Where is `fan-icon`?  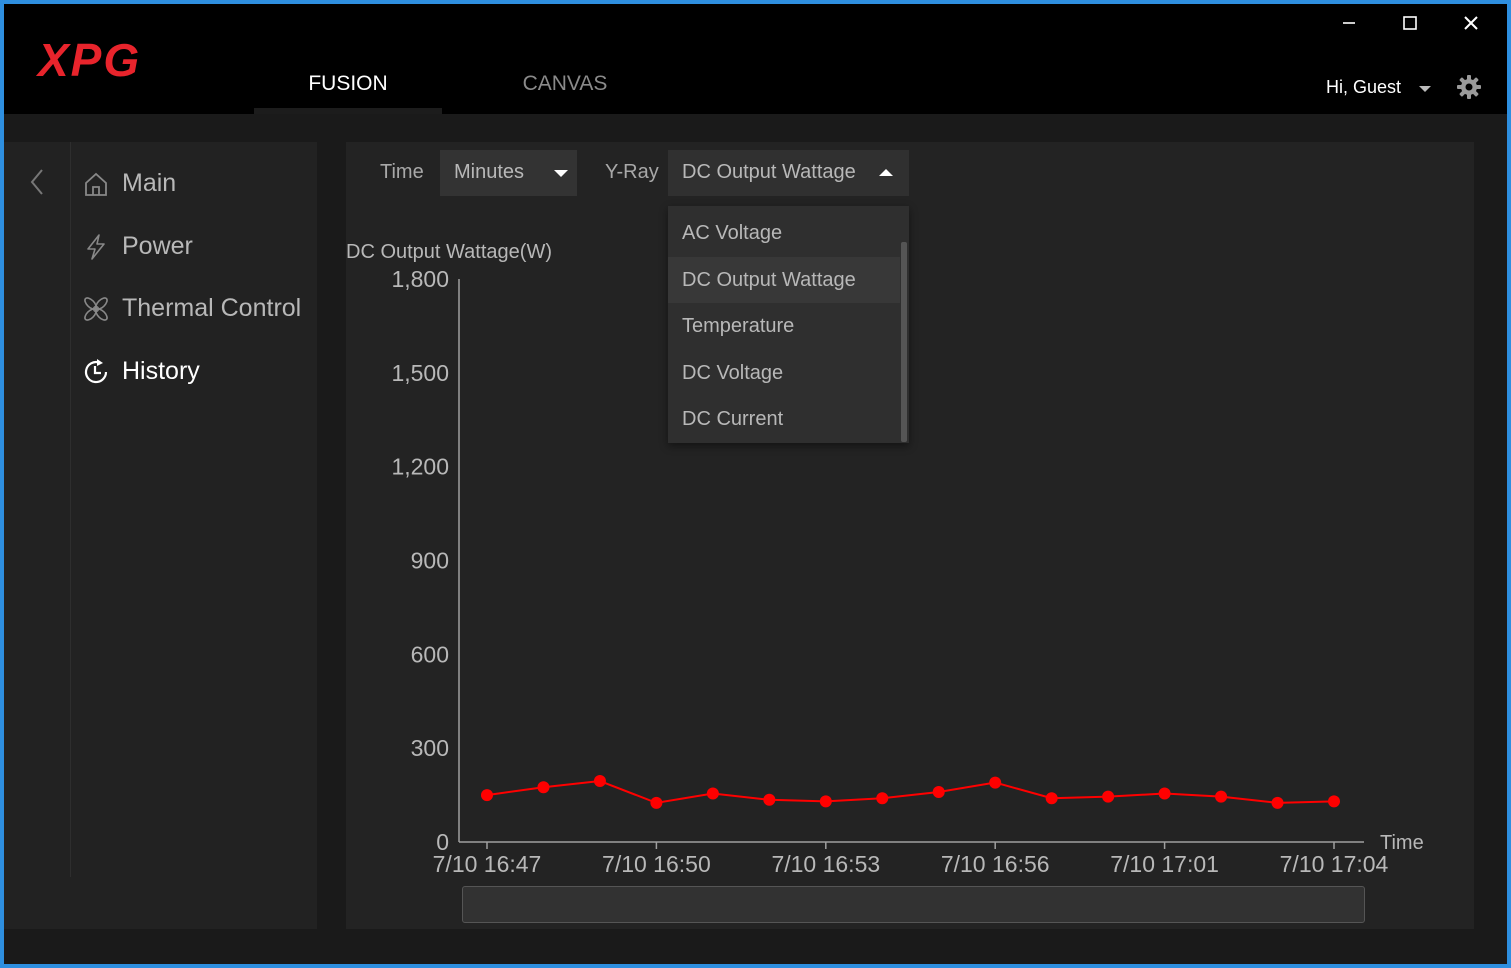 fan-icon is located at coordinates (96, 309).